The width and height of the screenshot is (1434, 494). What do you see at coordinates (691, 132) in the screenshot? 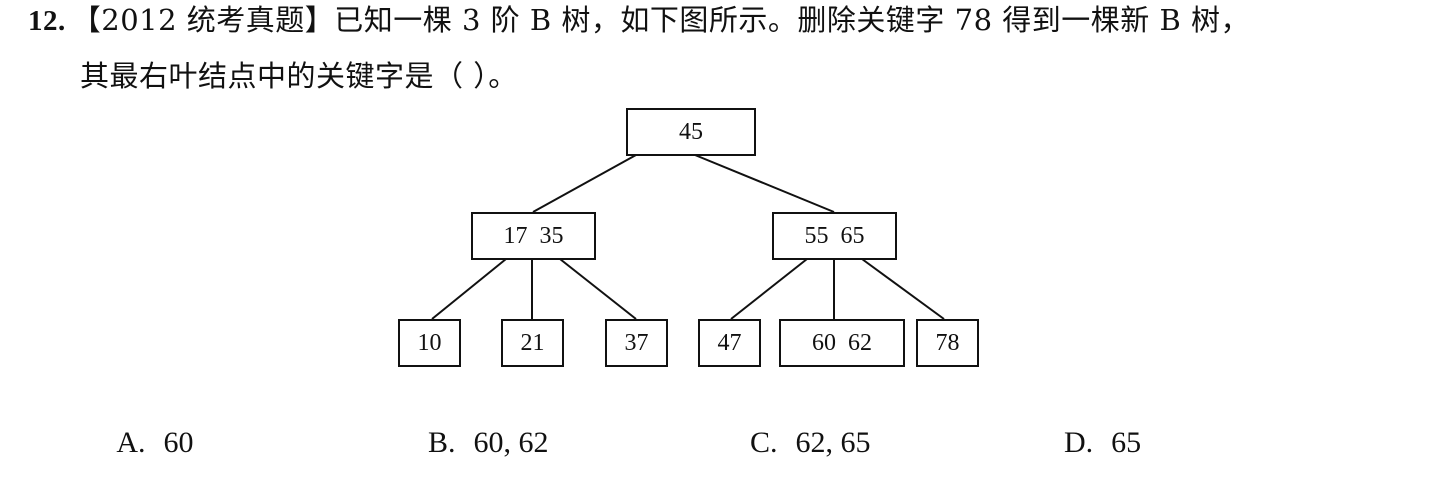
I see `tree-node-root: 45` at bounding box center [691, 132].